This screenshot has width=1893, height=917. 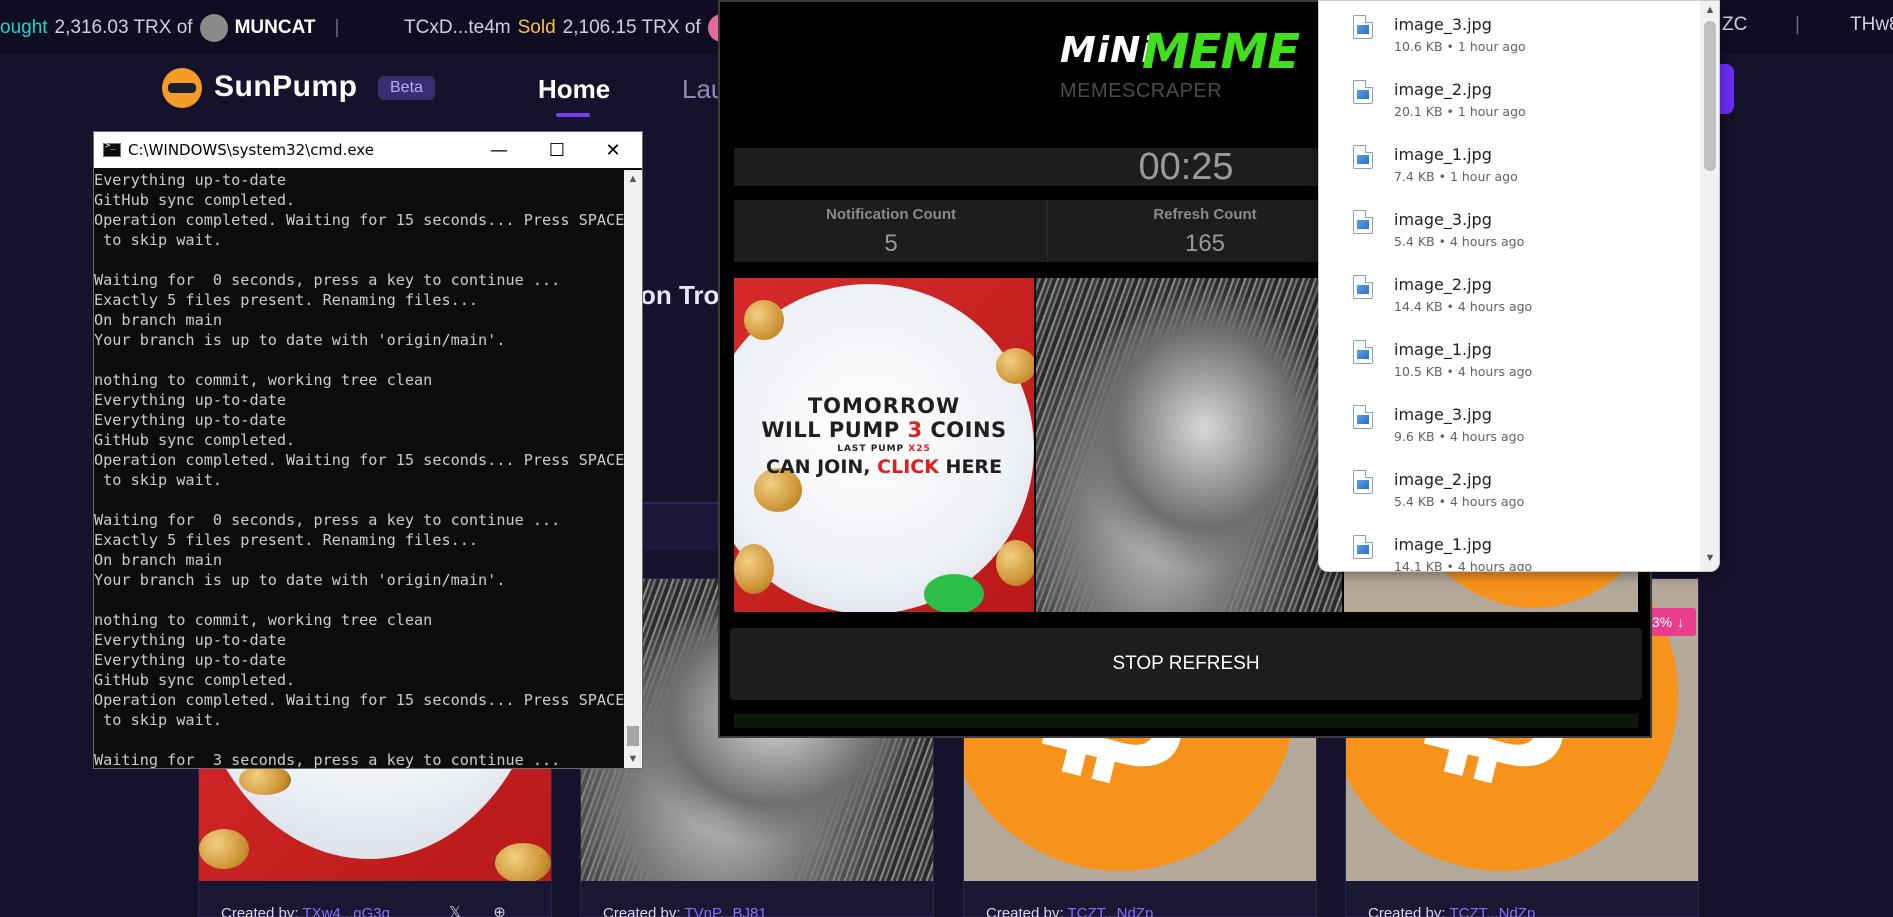 What do you see at coordinates (685, 911) in the screenshot?
I see `card-creator: Created by: TVnP...BJ81` at bounding box center [685, 911].